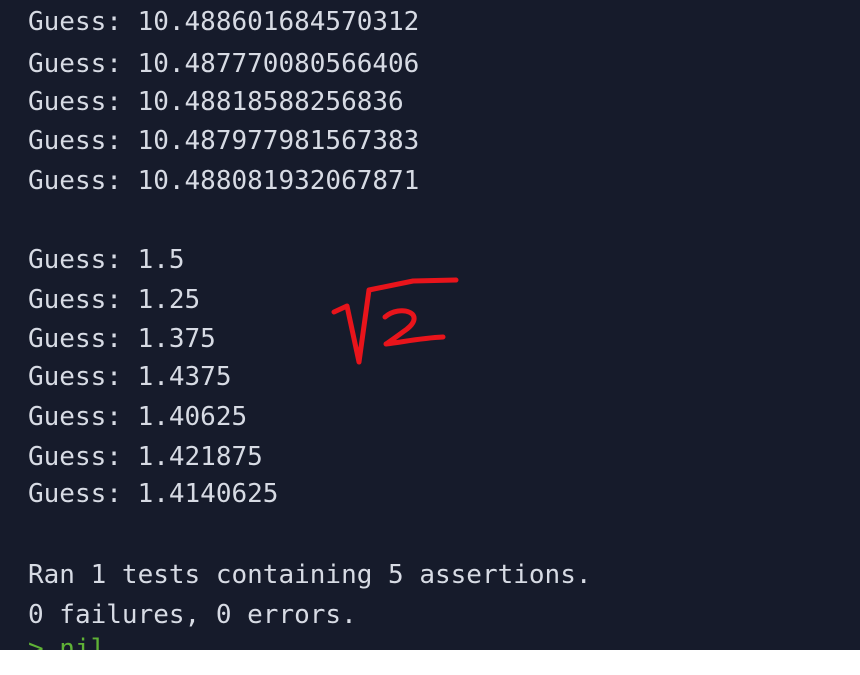  Describe the element at coordinates (130, 377) in the screenshot. I see `terminal-line: Guess: 1.4375` at that location.